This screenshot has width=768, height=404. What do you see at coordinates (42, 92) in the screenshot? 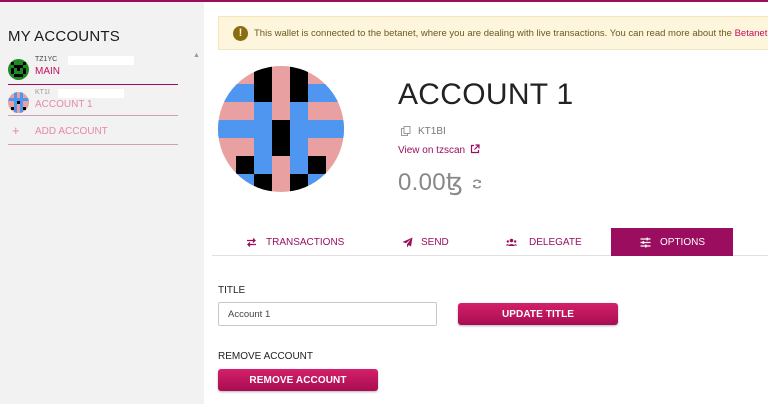
I see `account-address: KT1I` at bounding box center [42, 92].